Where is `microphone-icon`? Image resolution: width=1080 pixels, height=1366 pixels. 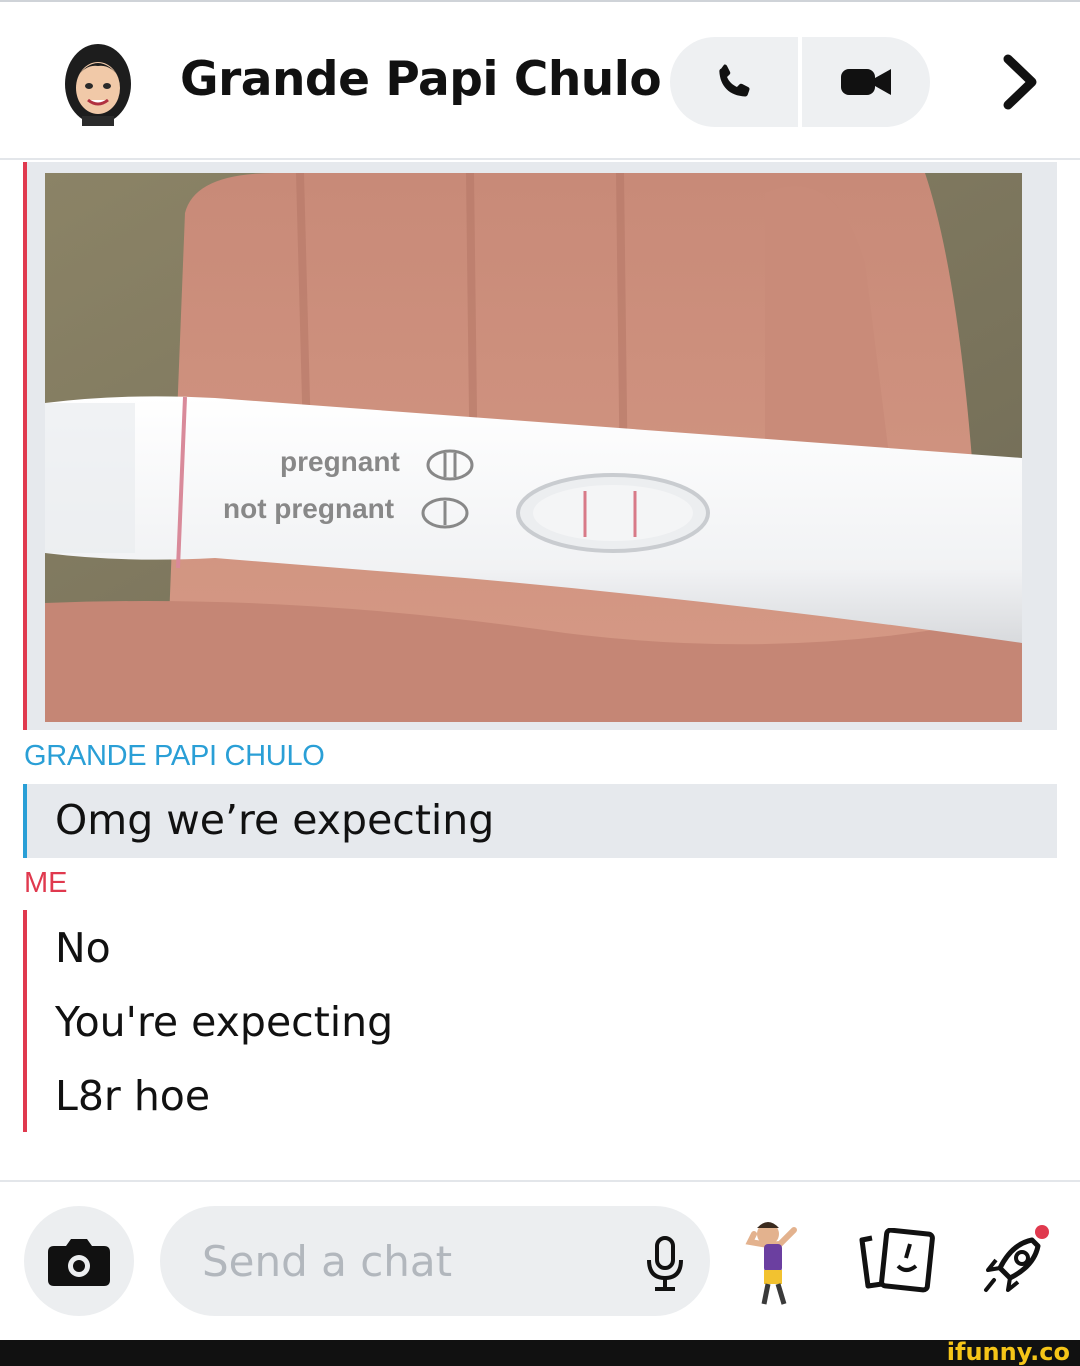
microphone-icon is located at coordinates (665, 1264).